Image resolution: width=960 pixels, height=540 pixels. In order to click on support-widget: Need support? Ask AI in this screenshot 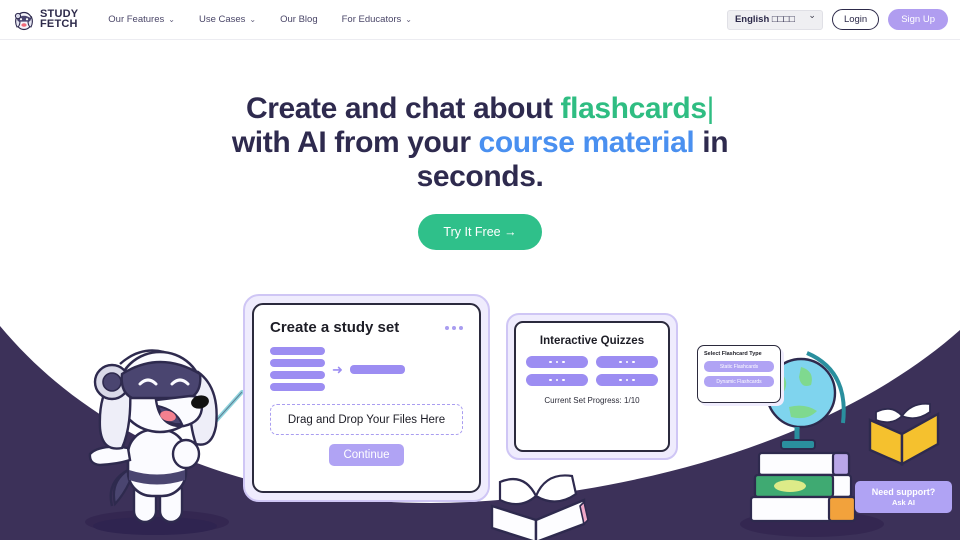, I will do `click(903, 497)`.